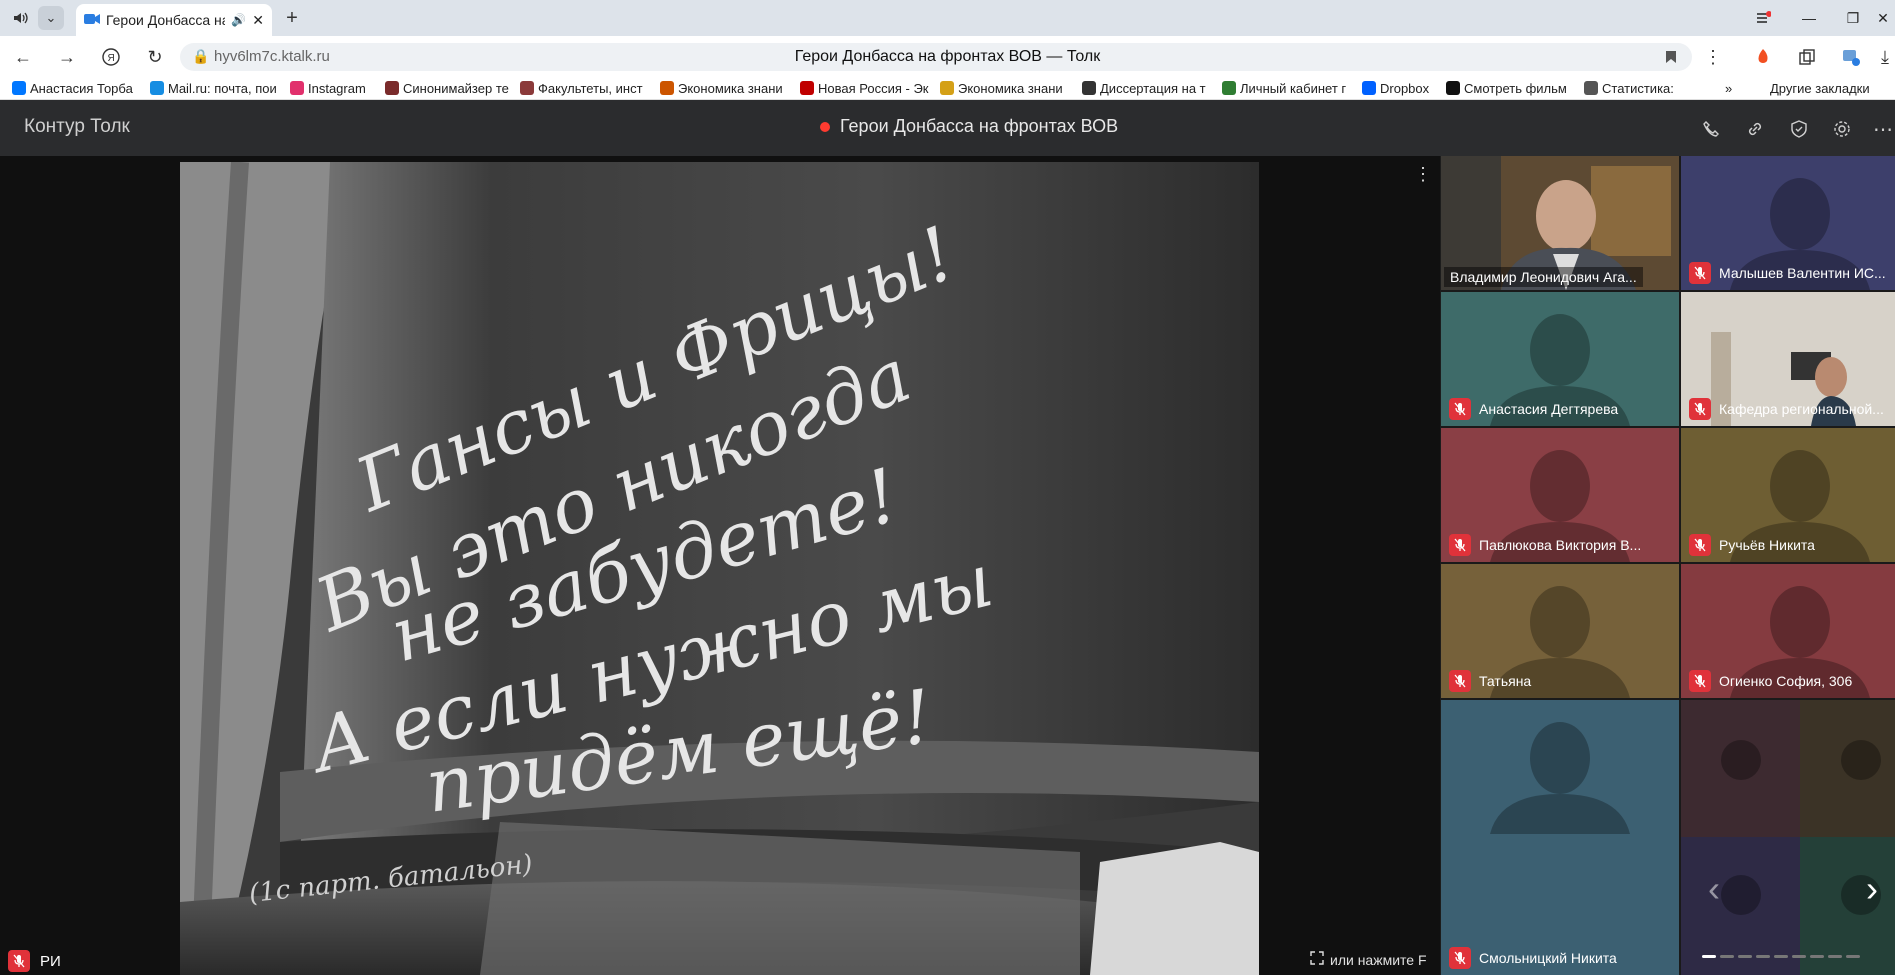 This screenshot has height=975, width=1895. What do you see at coordinates (1872, 889) in the screenshot?
I see `grid-next-arrow-icon: ›` at bounding box center [1872, 889].